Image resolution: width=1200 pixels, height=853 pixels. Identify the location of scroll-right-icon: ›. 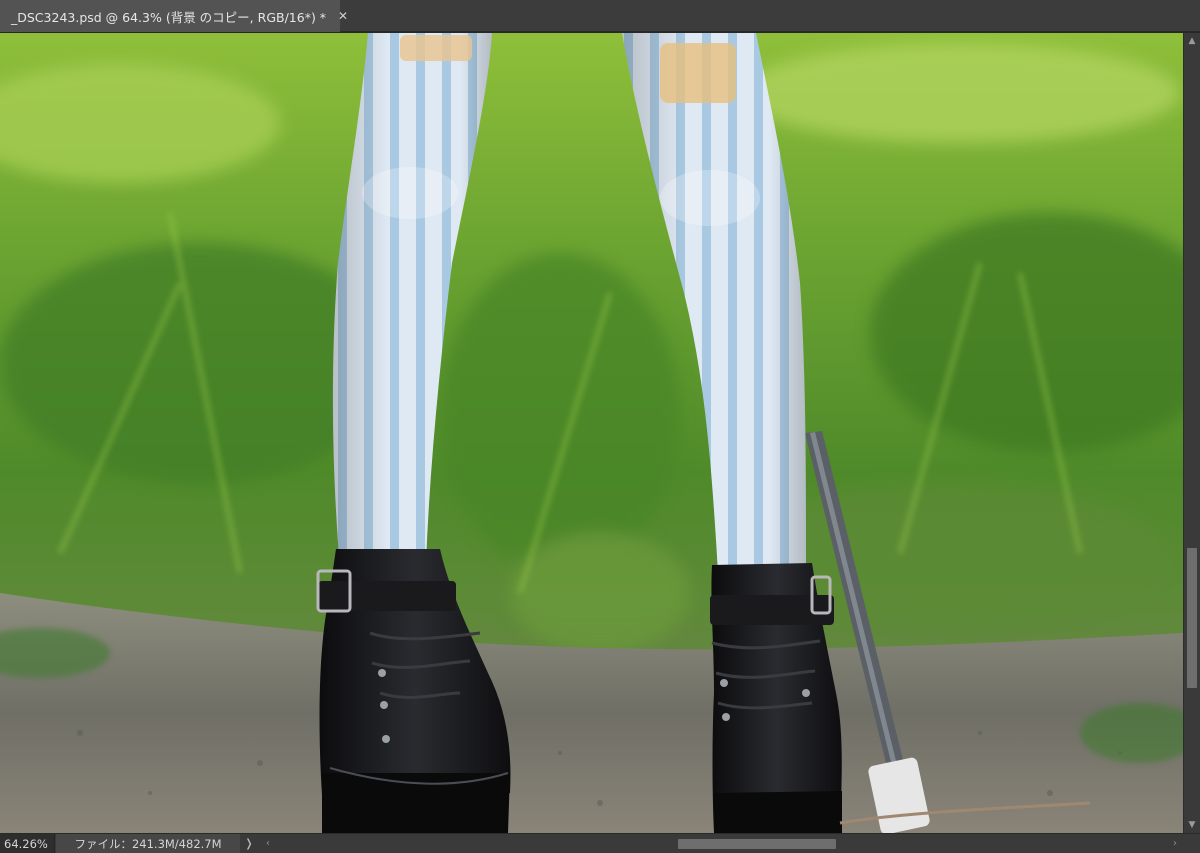
(1175, 843).